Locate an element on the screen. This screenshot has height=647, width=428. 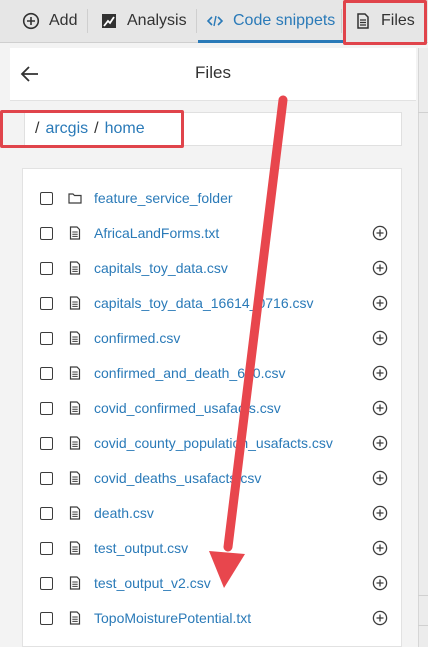
file-row: covid_county_population_usafacts.csv is located at coordinates (212, 443).